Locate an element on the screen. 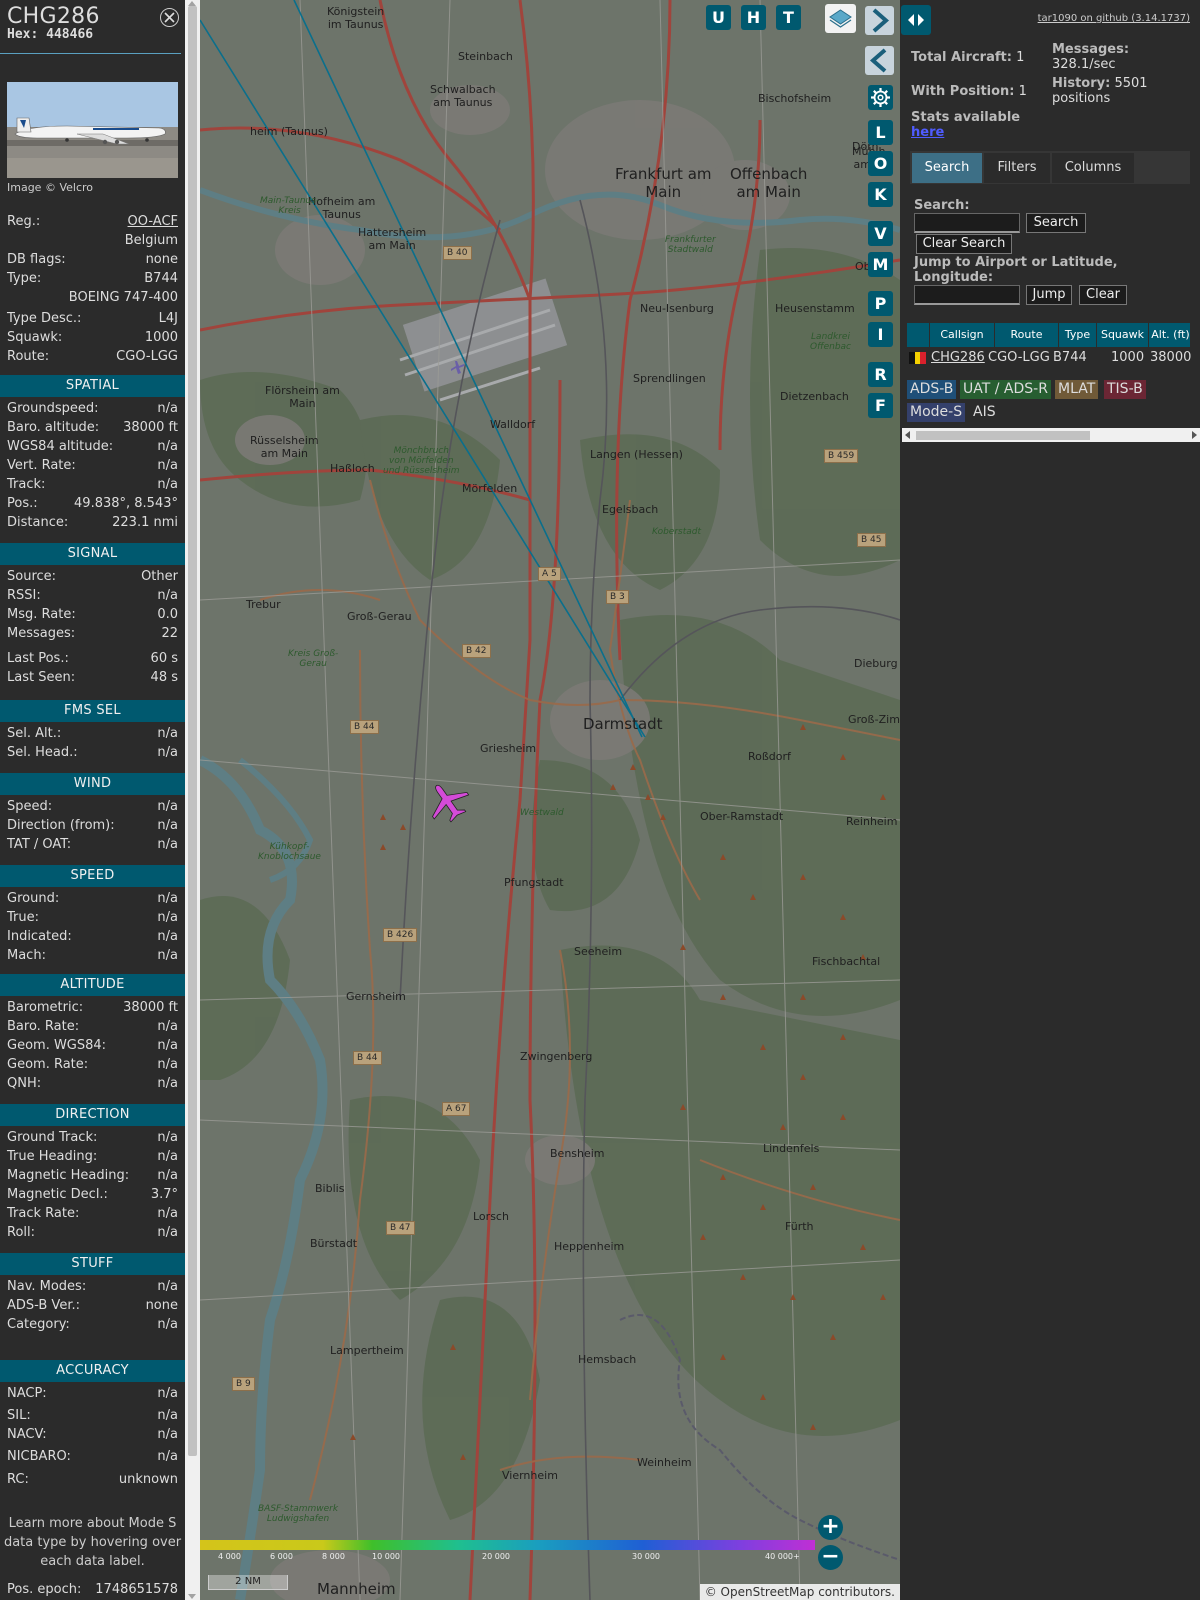  aircraft-photo is located at coordinates (92, 130).